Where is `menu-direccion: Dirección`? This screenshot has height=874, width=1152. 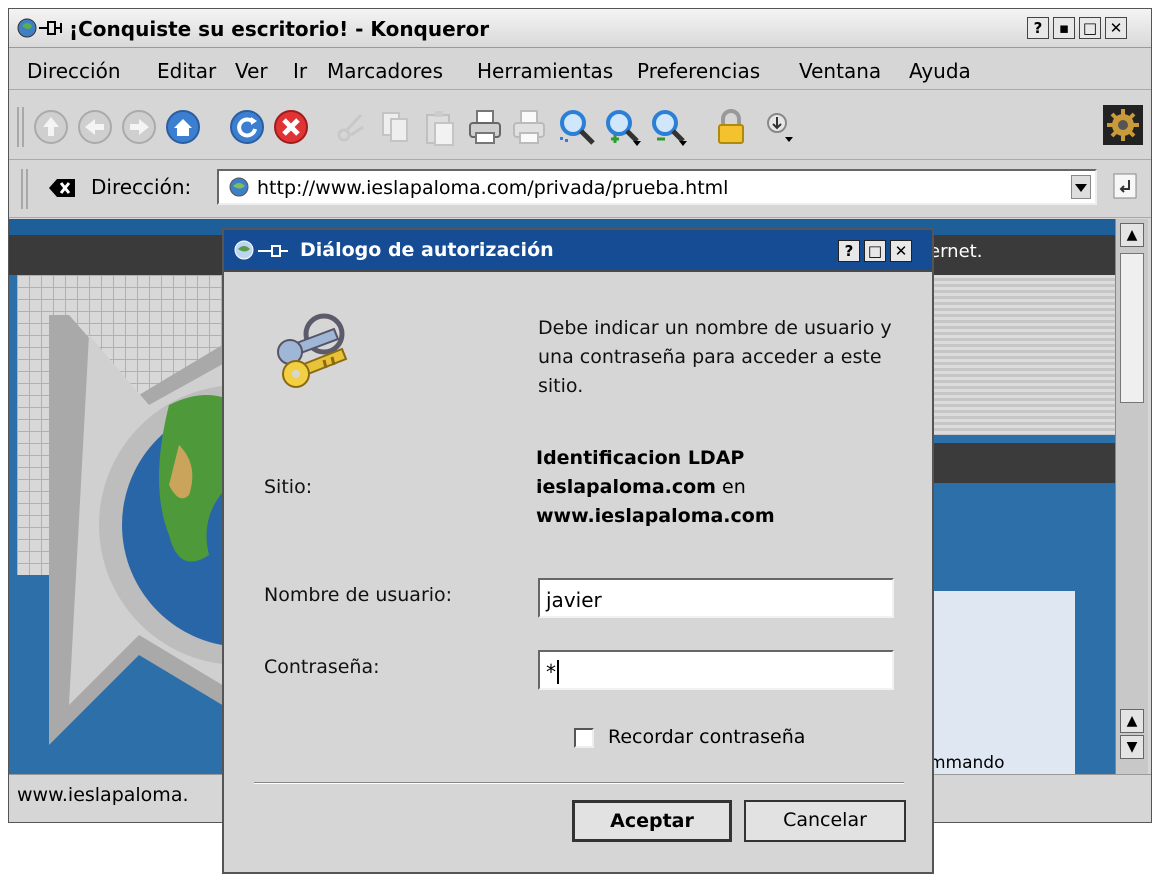 menu-direccion: Dirección is located at coordinates (74, 71).